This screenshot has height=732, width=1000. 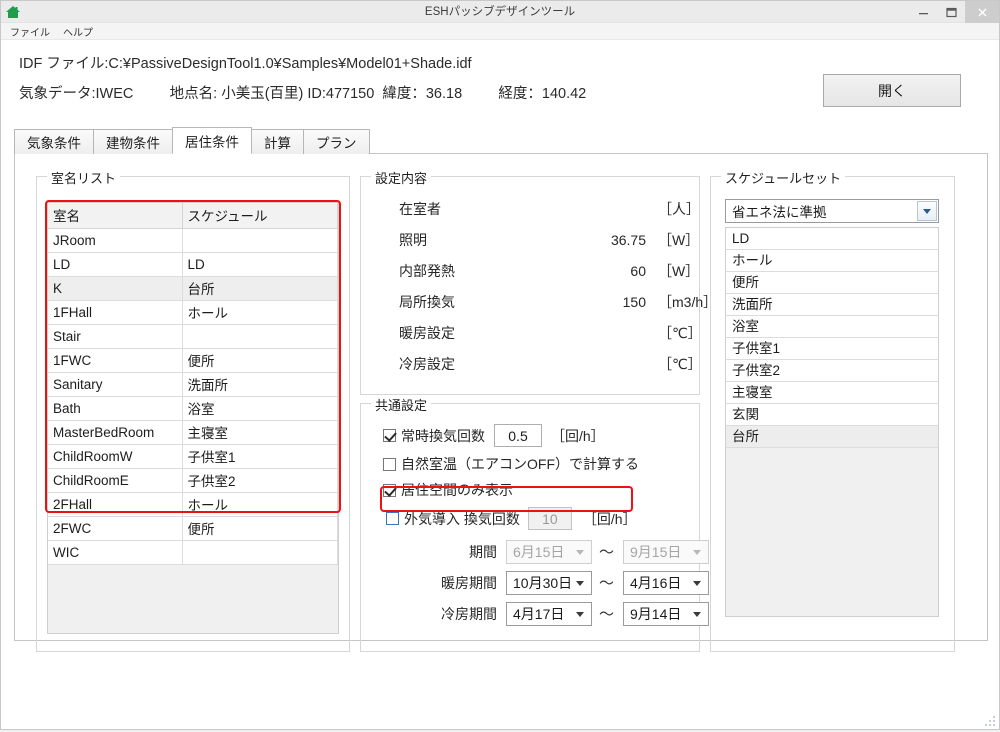 What do you see at coordinates (13, 12) in the screenshot?
I see `house-icon` at bounding box center [13, 12].